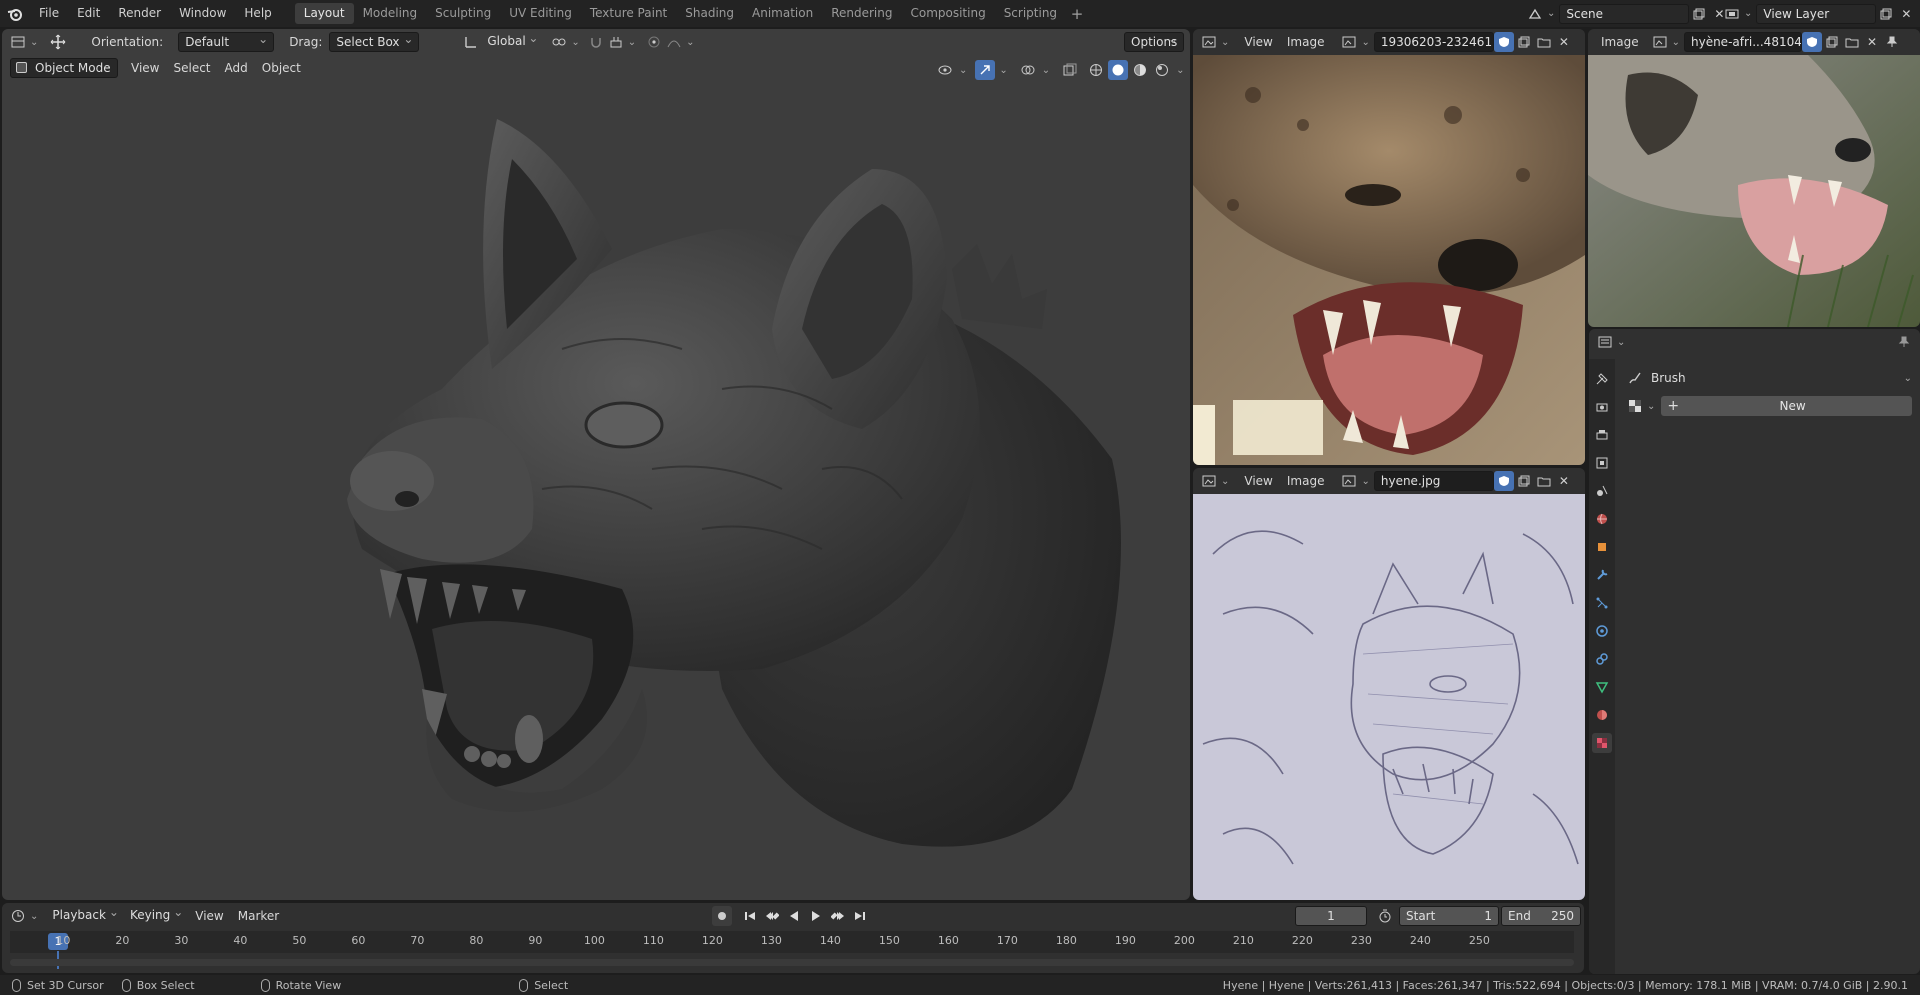  I want to click on image-editor-1-menu-view: View, so click(1258, 42).